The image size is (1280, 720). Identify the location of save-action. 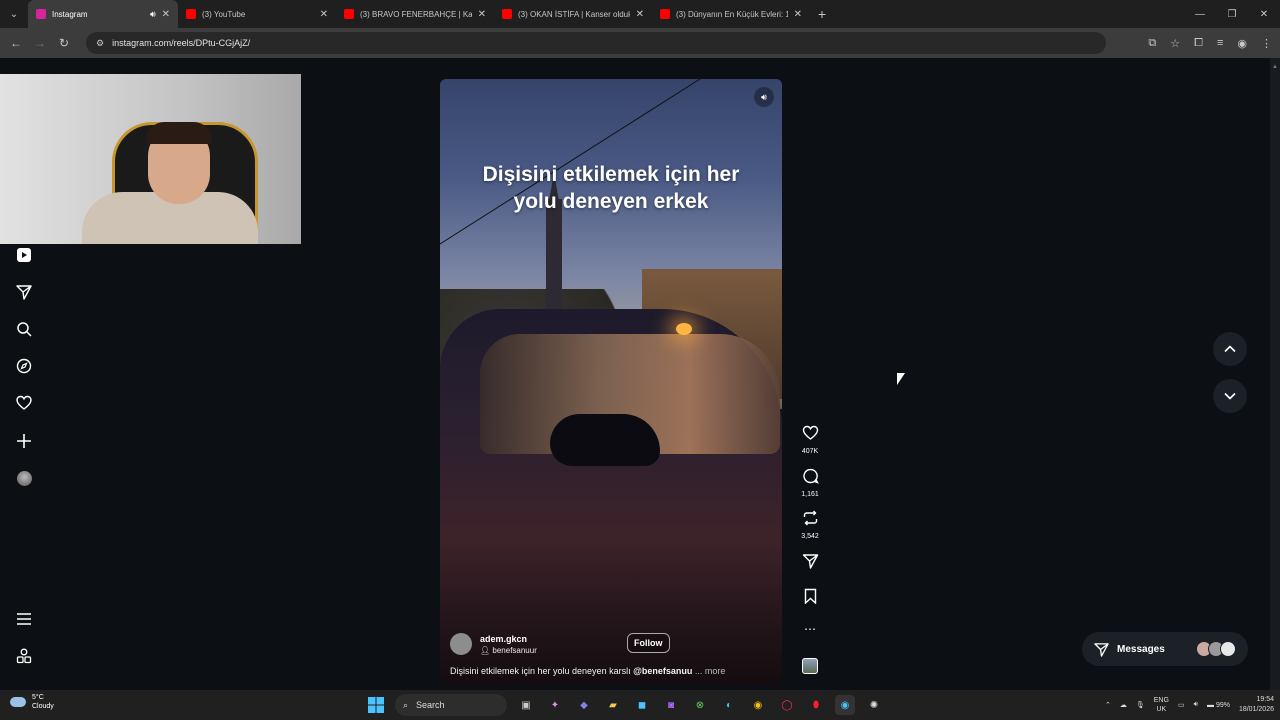
(810, 598).